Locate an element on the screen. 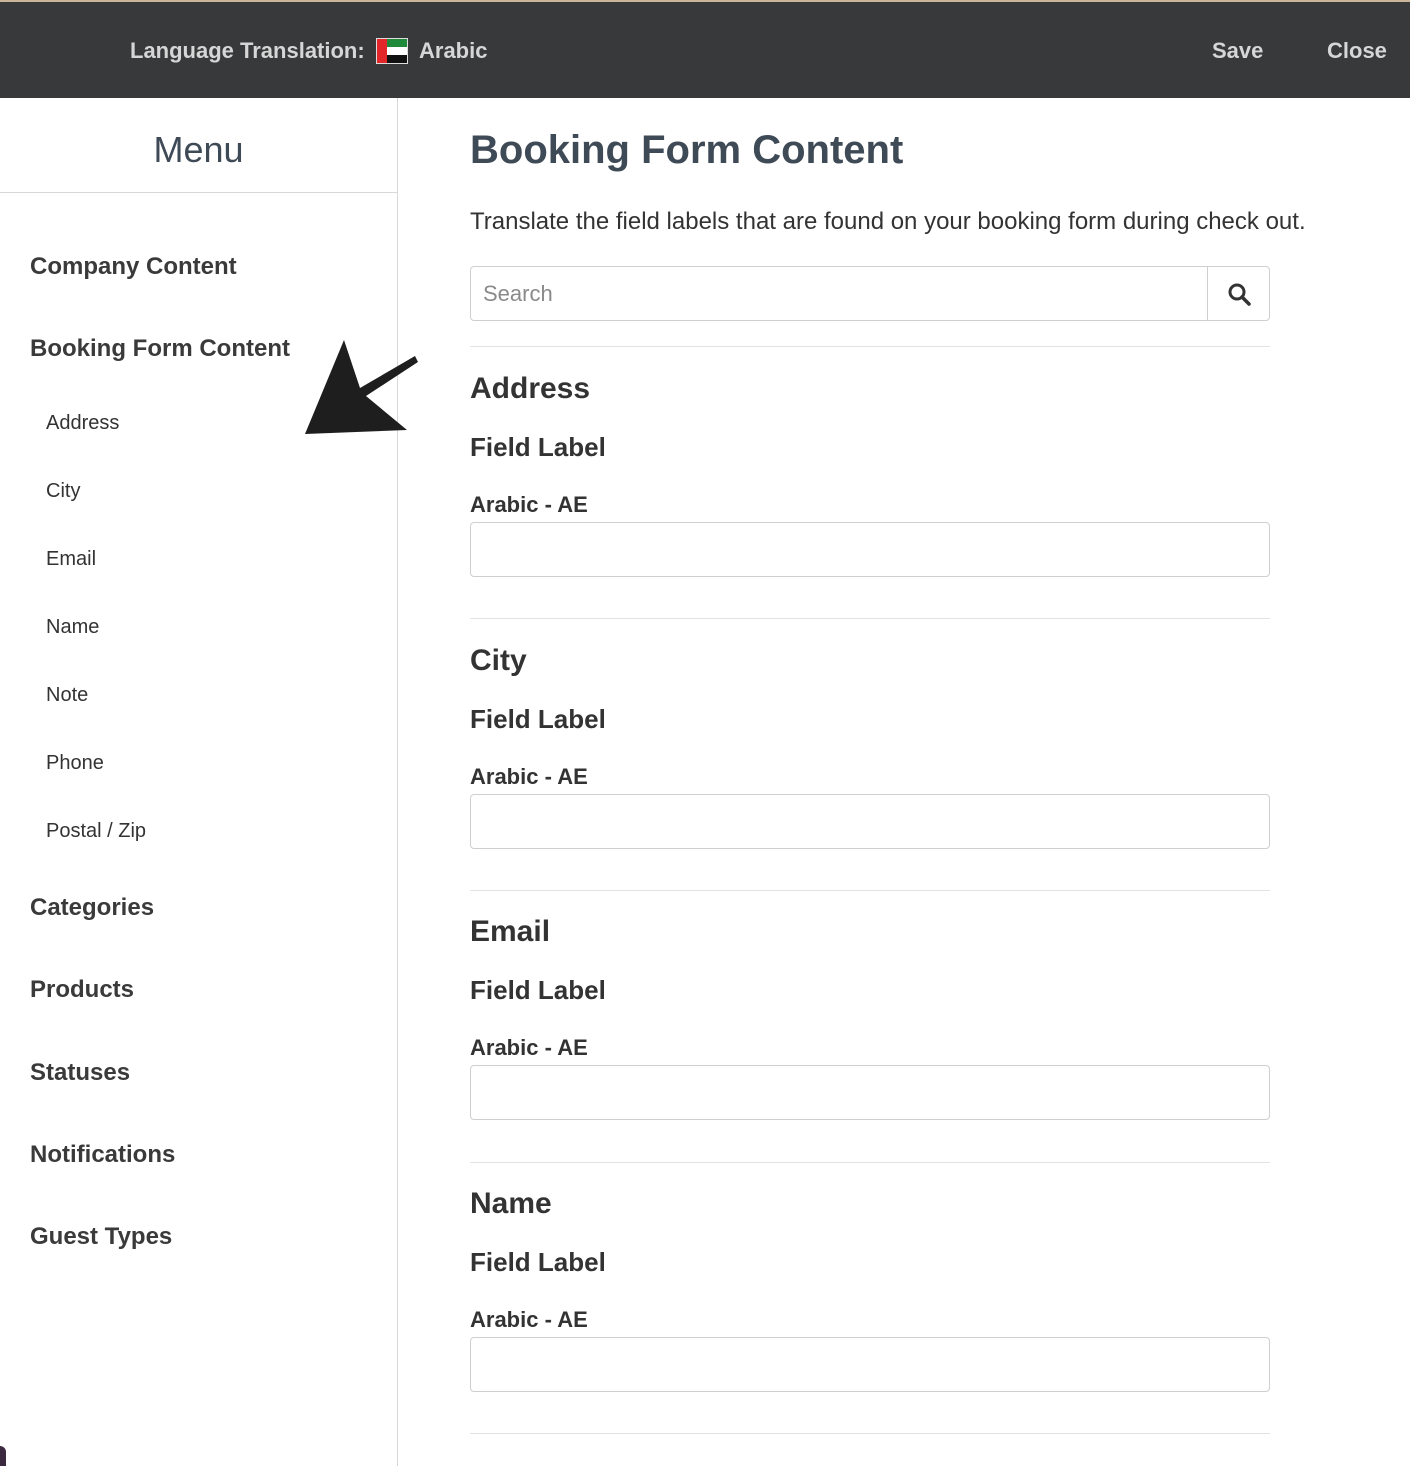 The width and height of the screenshot is (1410, 1466). sidebar-subitem-postal-zip: Postal / Zip is located at coordinates (96, 831).